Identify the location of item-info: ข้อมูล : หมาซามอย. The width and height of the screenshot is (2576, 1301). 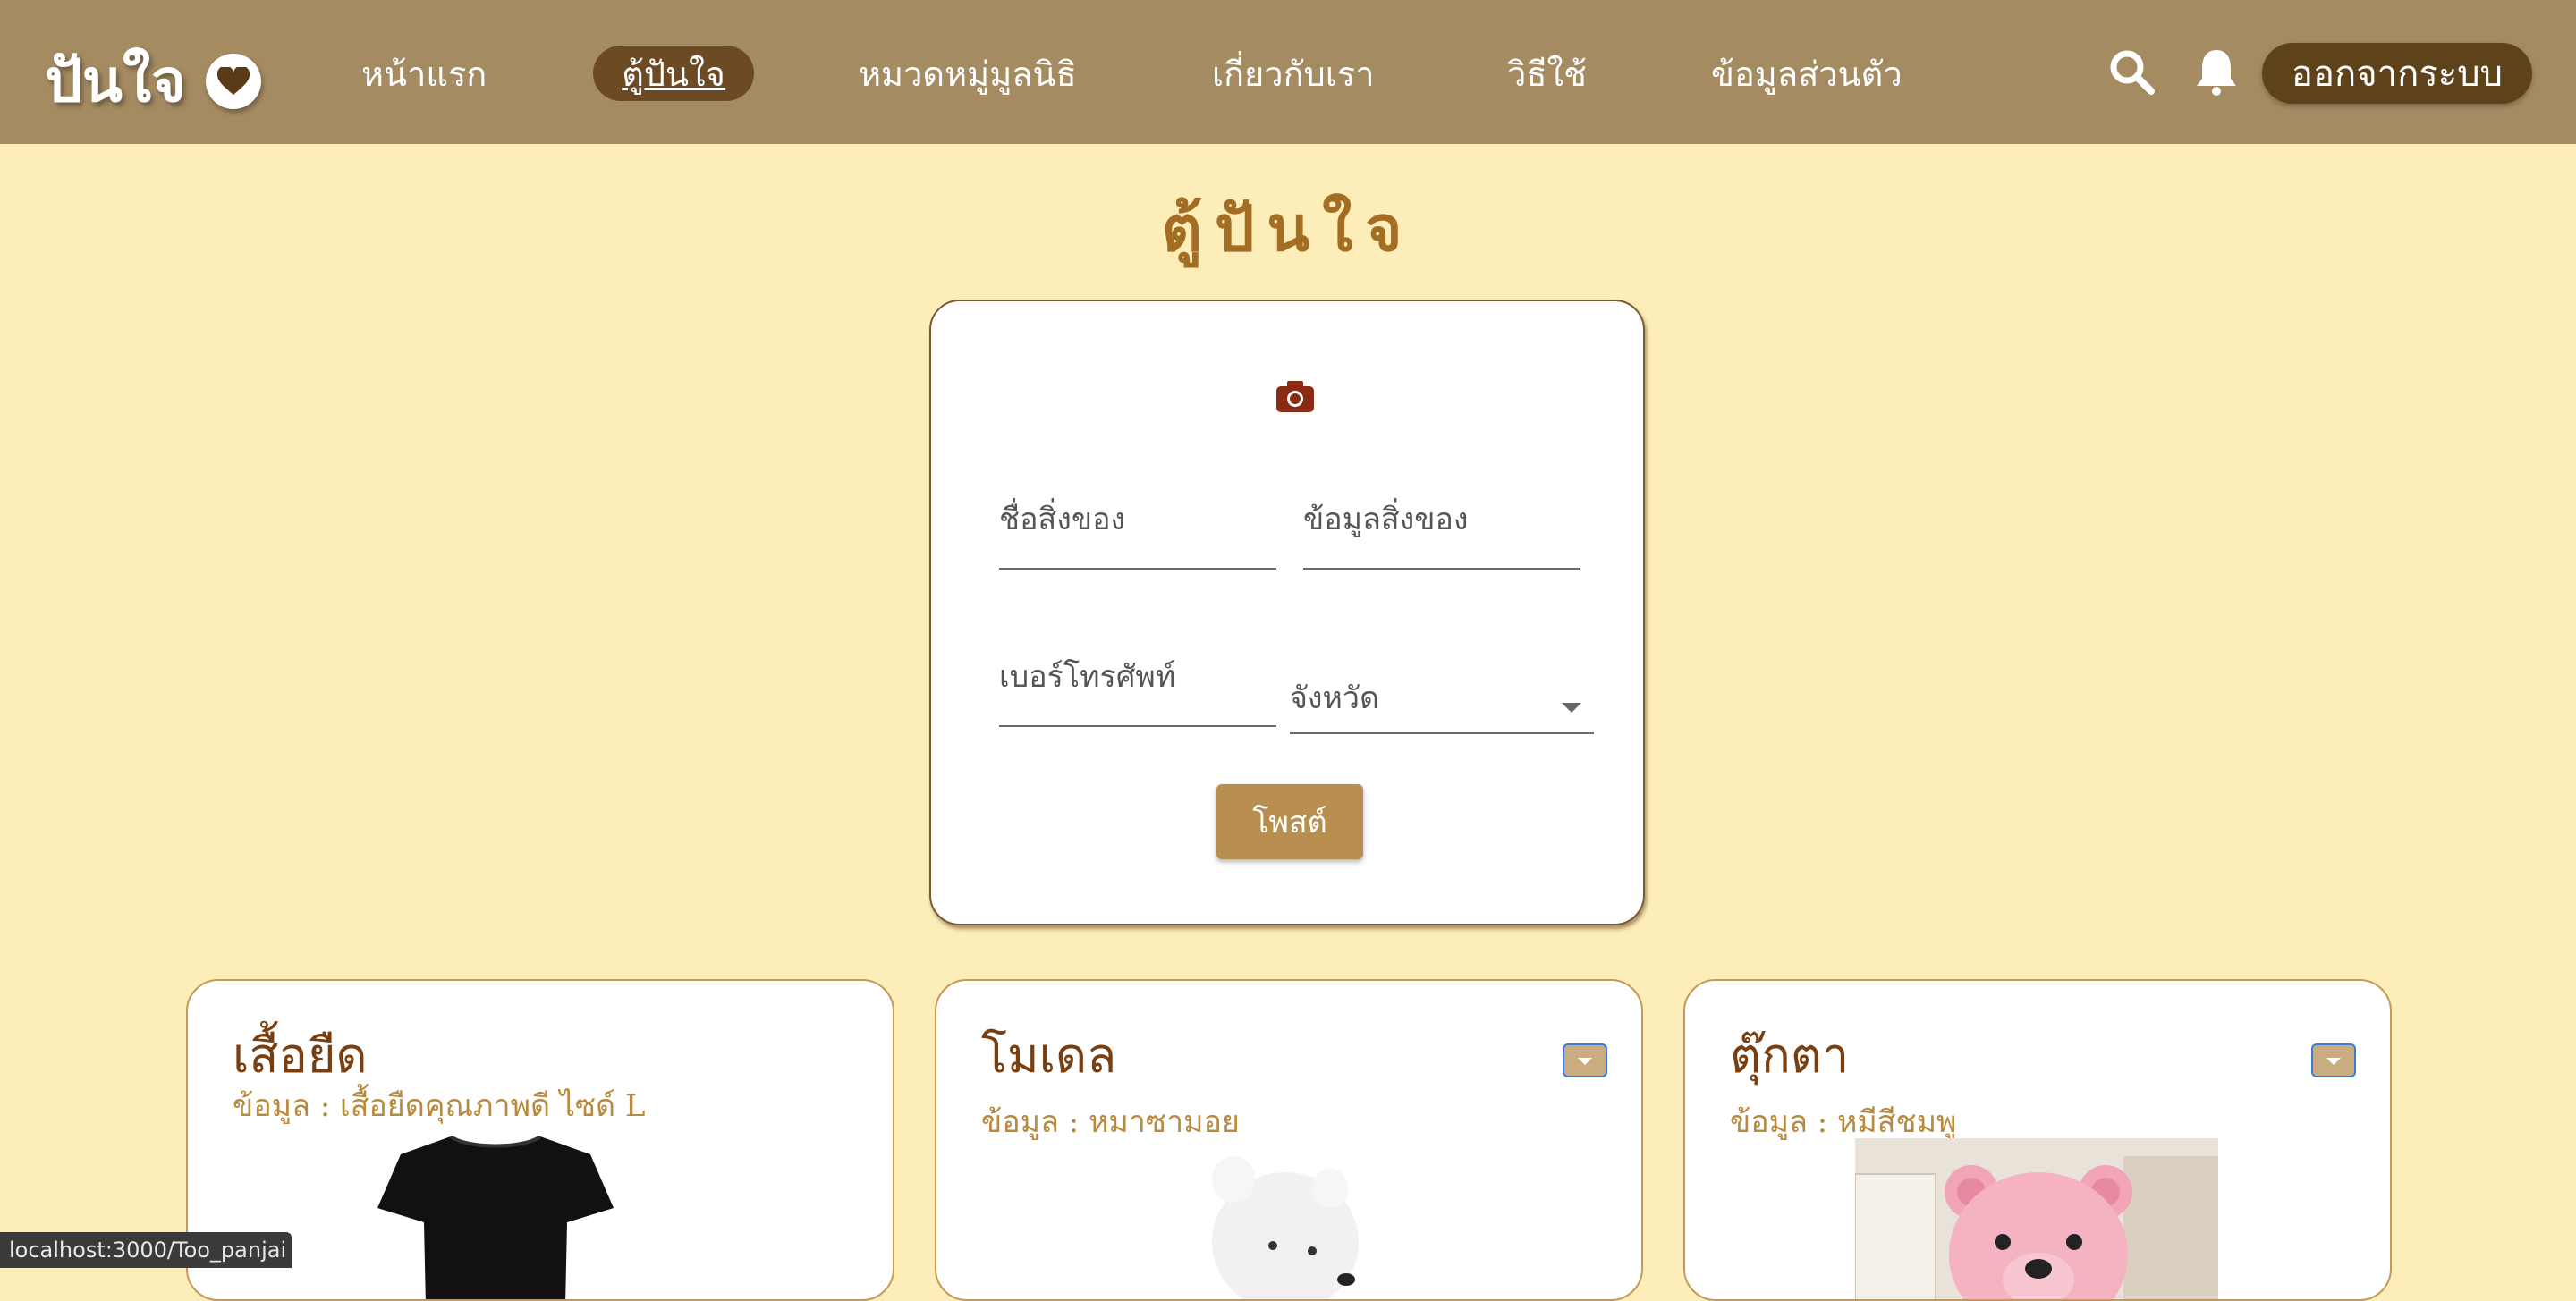
(1110, 1122).